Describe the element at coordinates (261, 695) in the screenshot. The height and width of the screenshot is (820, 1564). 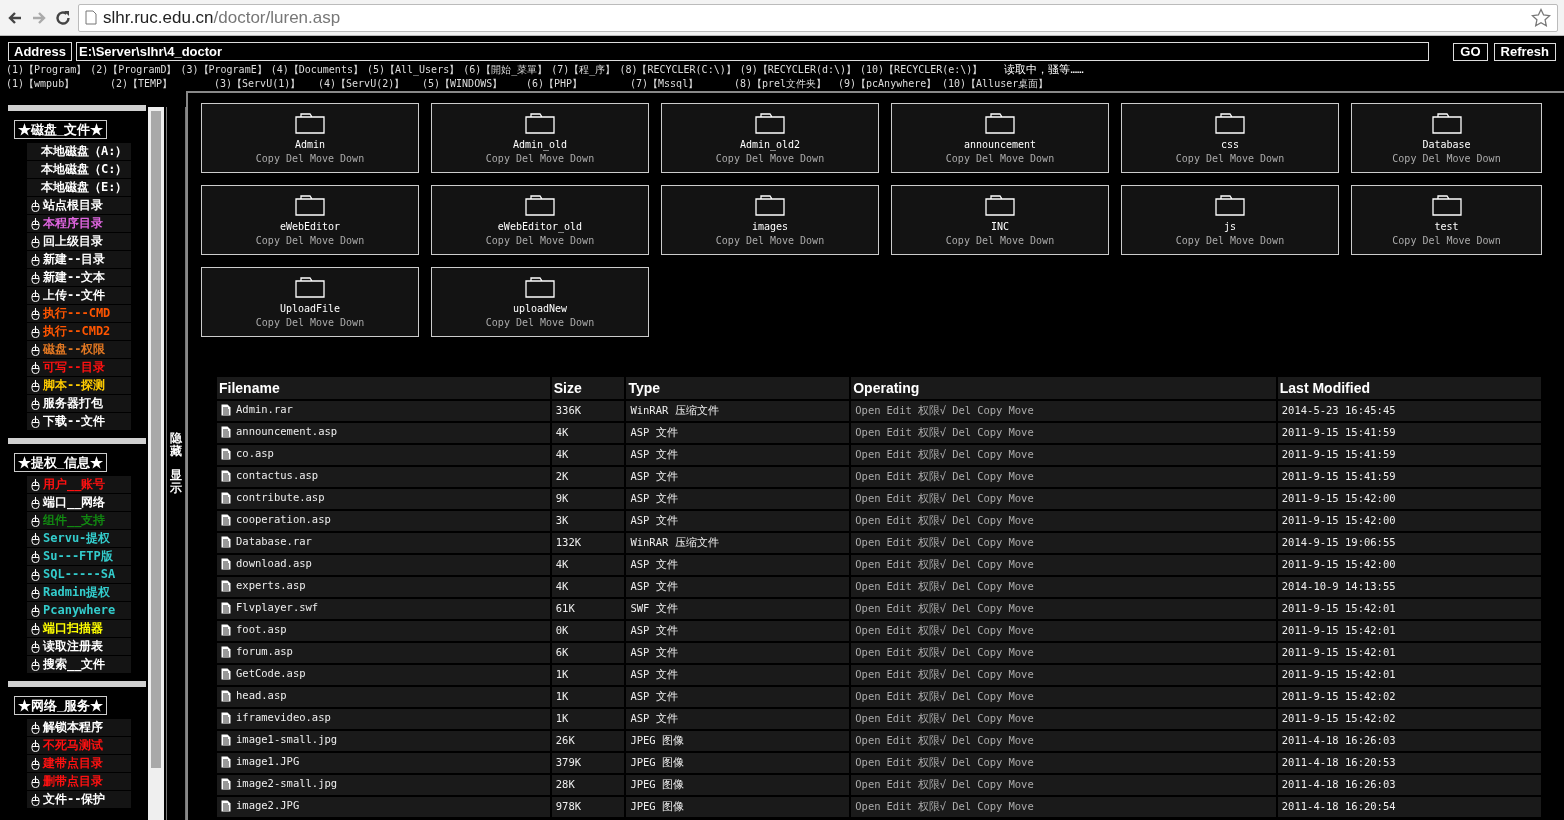
I see `file-name: head.asp` at that location.